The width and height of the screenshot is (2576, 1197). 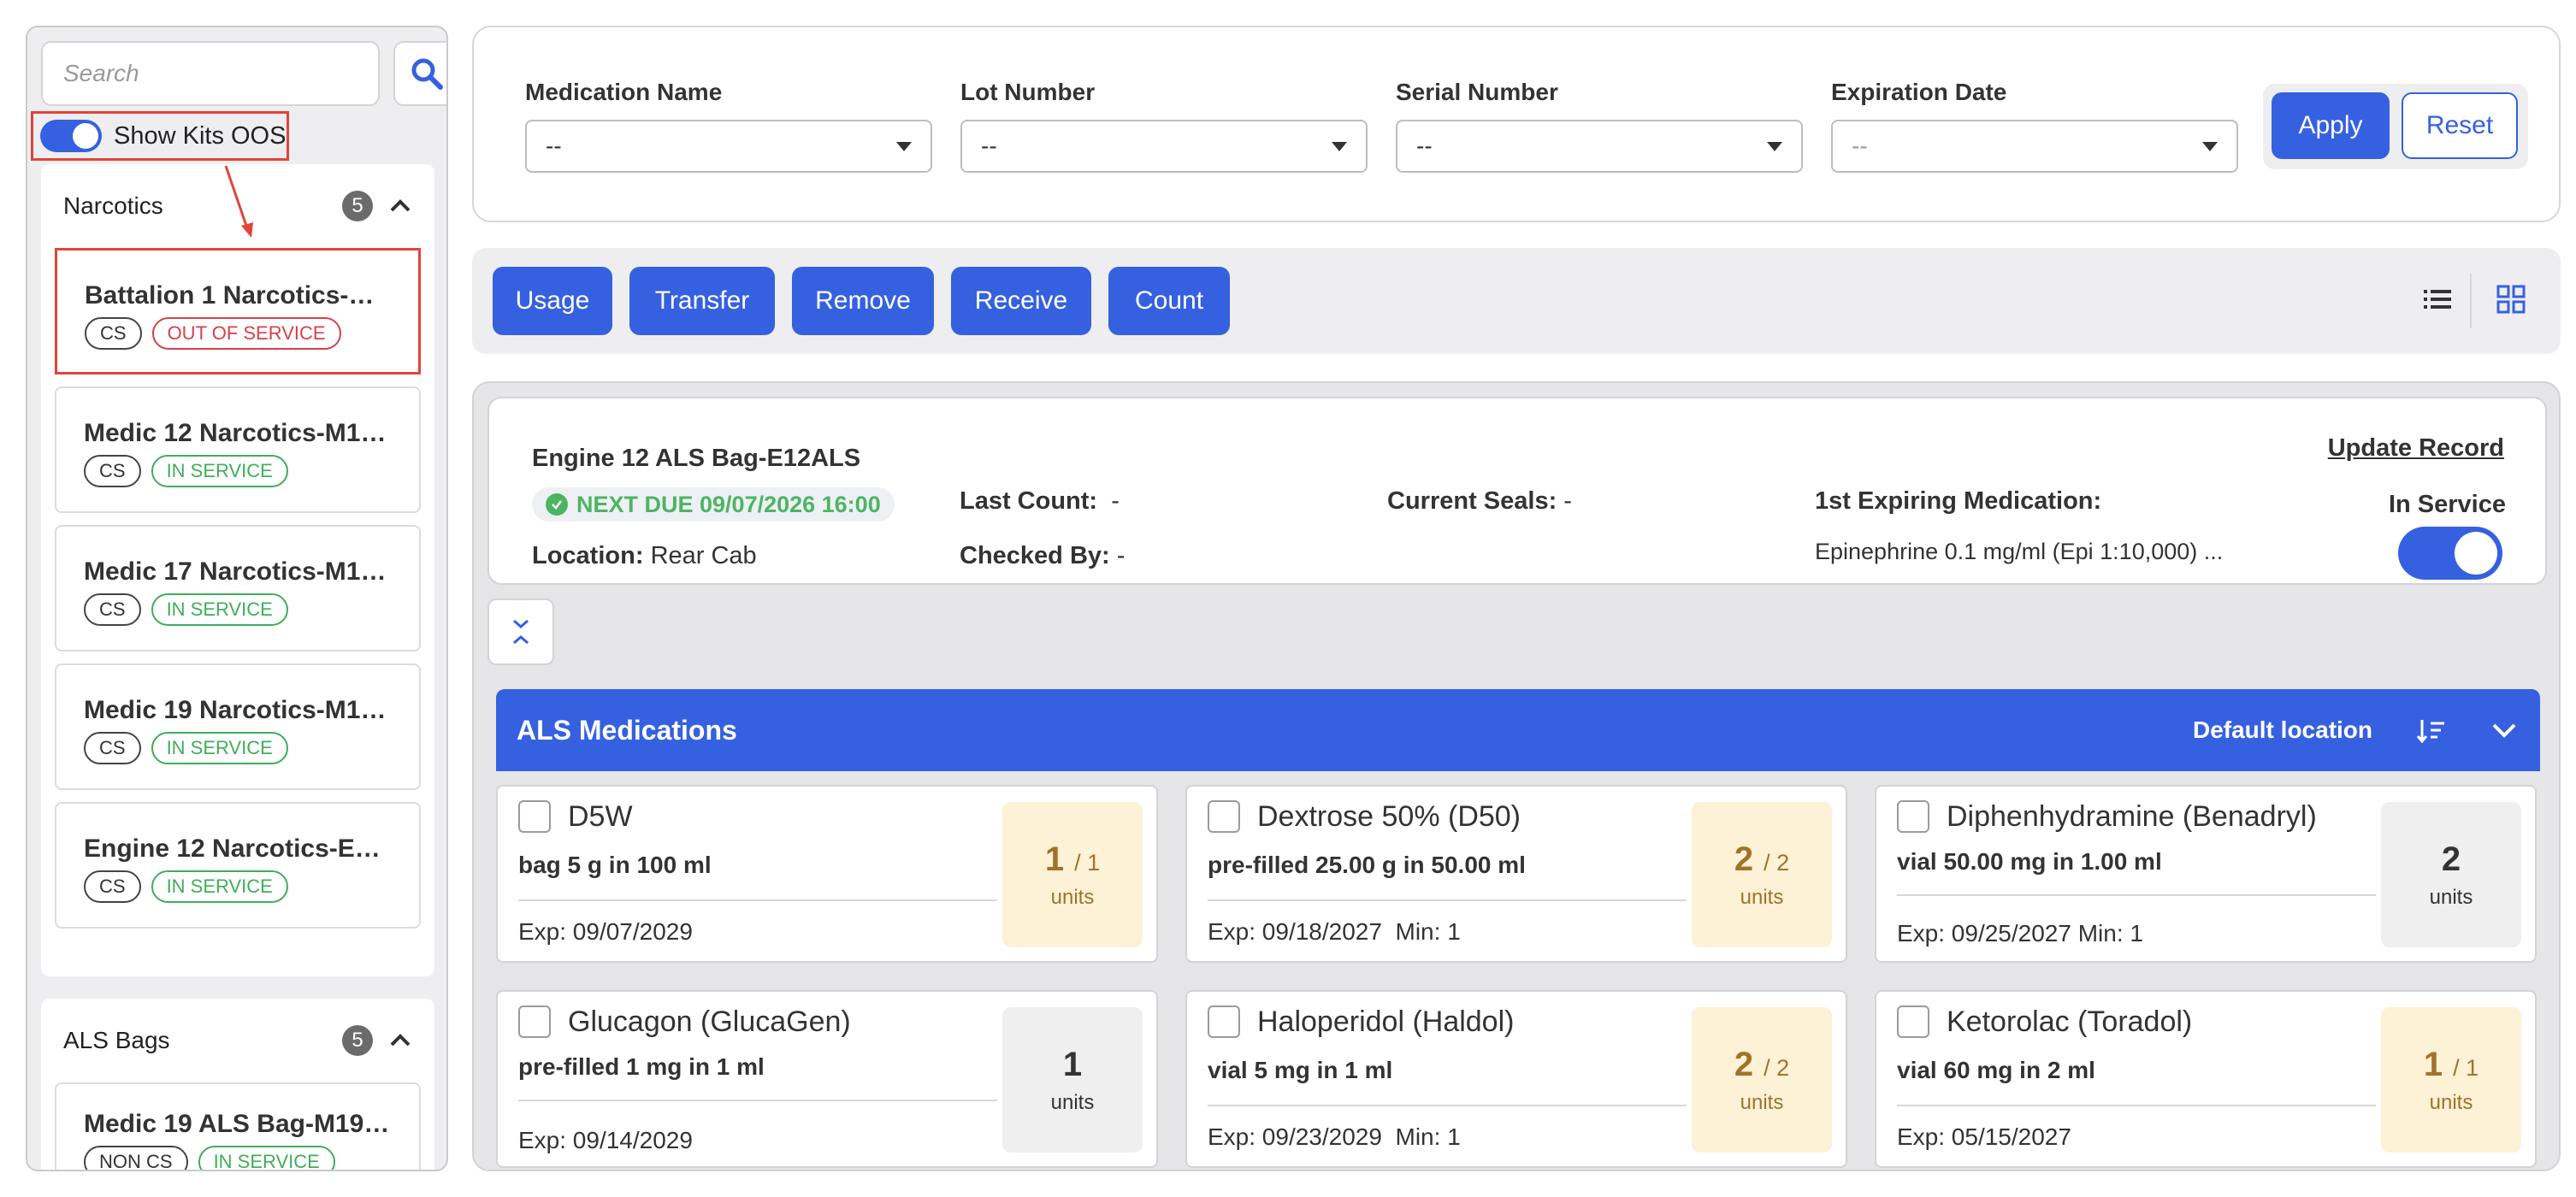 I want to click on view-toggle-divider, so click(x=2471, y=301).